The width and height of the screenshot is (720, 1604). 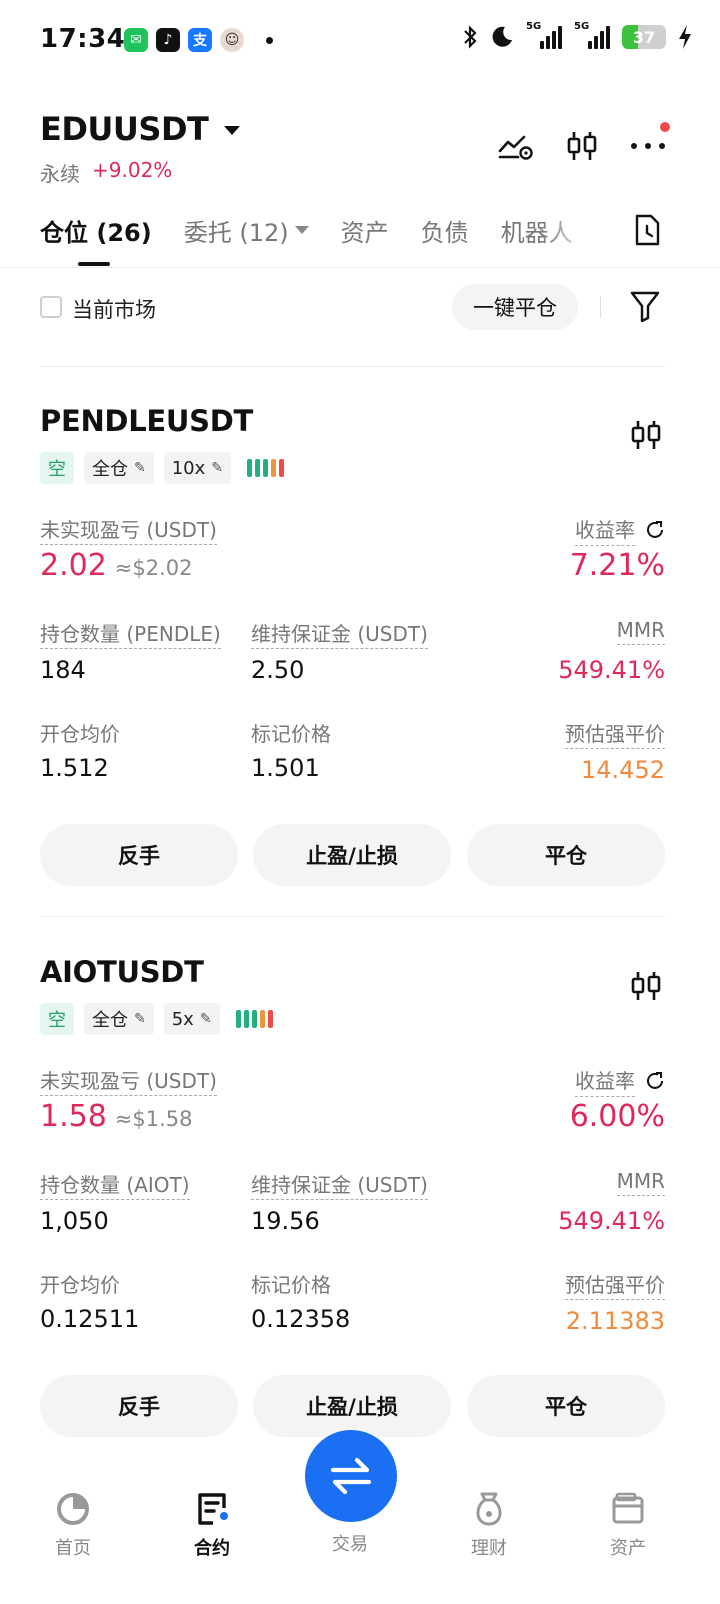 What do you see at coordinates (617, 565) in the screenshot?
I see `roe-value: 7.21%` at bounding box center [617, 565].